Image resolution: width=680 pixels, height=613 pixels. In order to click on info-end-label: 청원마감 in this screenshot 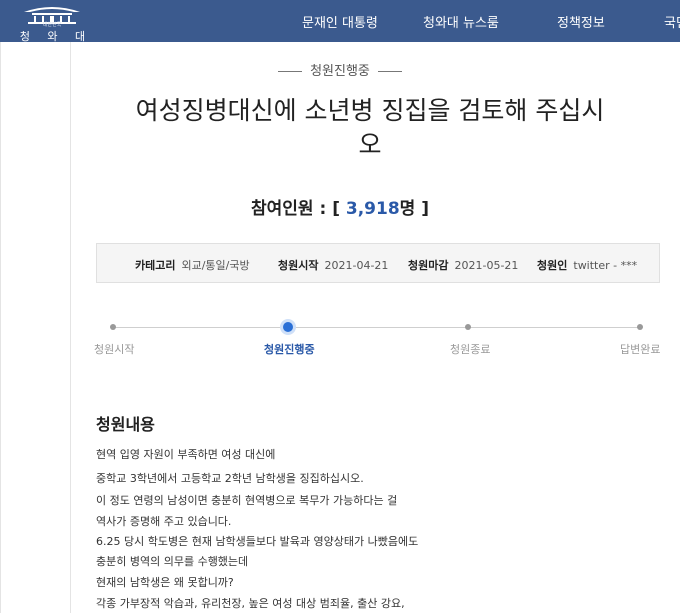, I will do `click(428, 265)`.